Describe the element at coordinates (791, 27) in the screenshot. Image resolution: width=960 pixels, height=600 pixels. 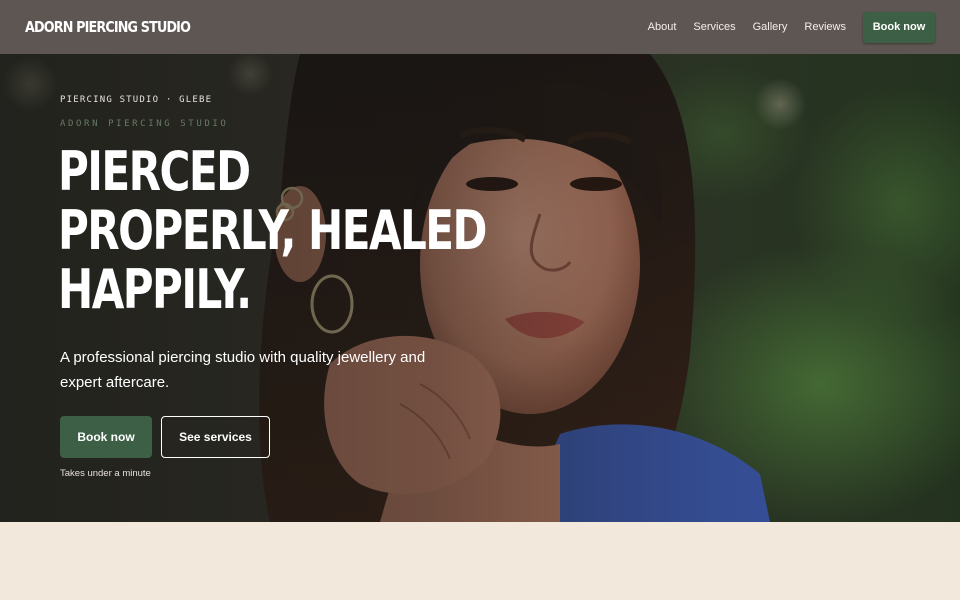
I see `nav-links: About Services Gallery Reviews Book now` at that location.